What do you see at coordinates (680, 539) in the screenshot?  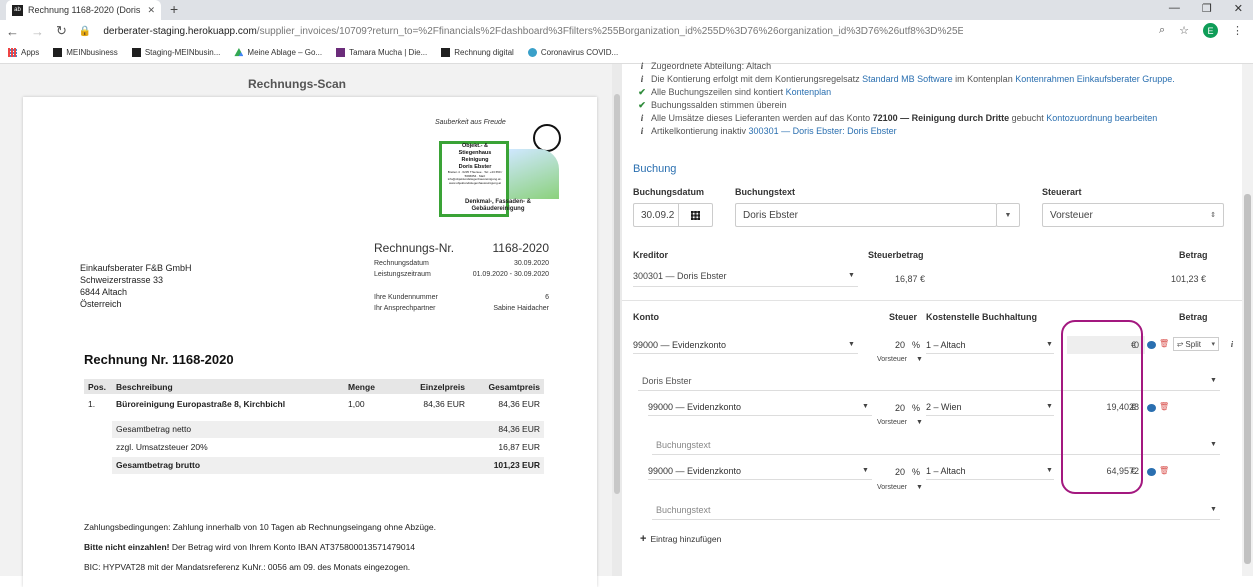 I see `add-entry-button: + Eintrag hinzufügen` at bounding box center [680, 539].